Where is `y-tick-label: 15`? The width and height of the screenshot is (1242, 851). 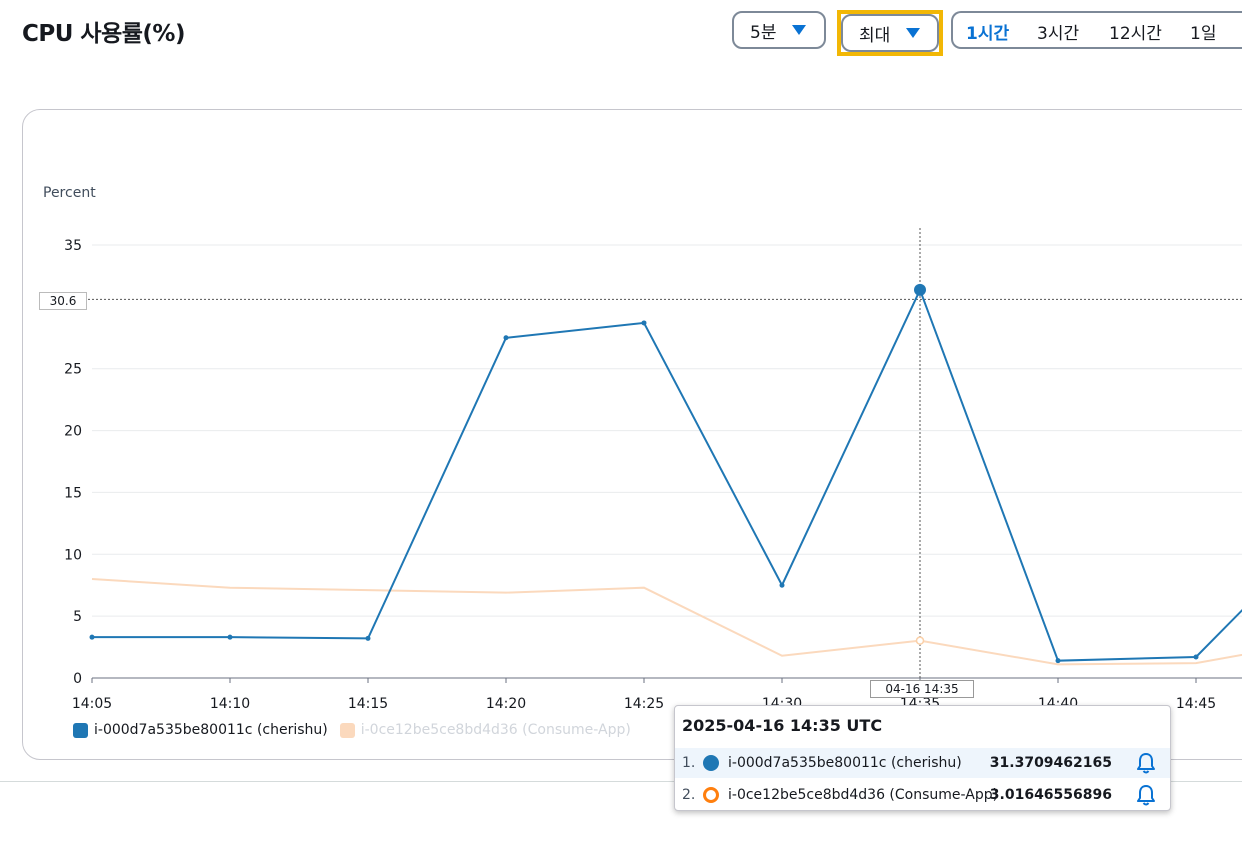 y-tick-label: 15 is located at coordinates (73, 493).